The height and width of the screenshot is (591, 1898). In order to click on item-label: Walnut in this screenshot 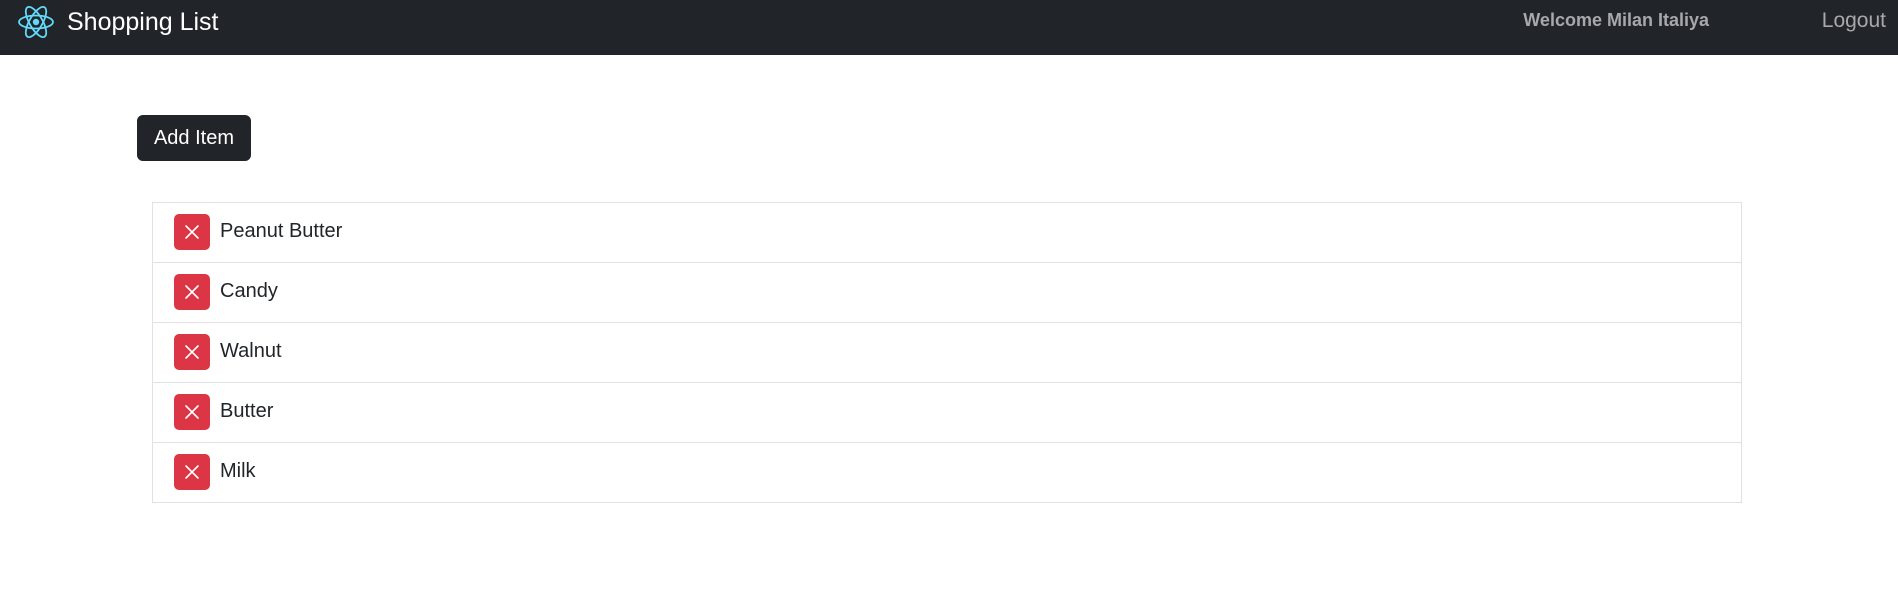, I will do `click(251, 351)`.